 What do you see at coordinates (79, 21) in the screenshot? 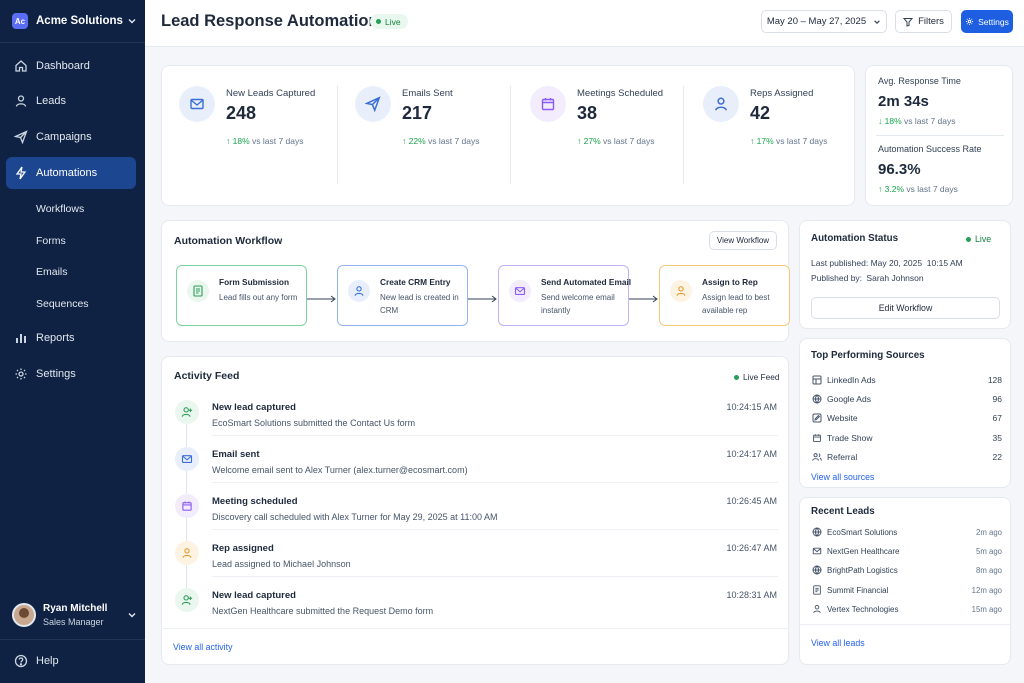
I see `brand-name: Acme Solutions` at bounding box center [79, 21].